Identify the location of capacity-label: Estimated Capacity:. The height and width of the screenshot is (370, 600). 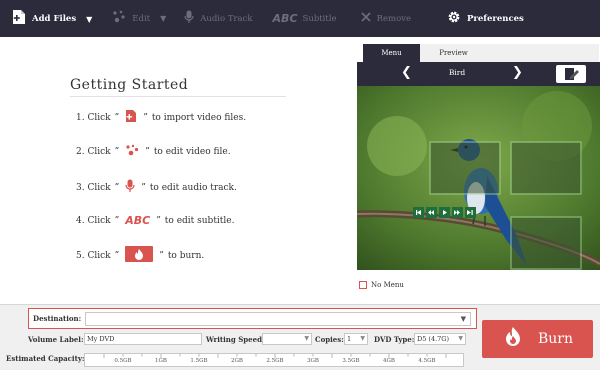
(45, 358).